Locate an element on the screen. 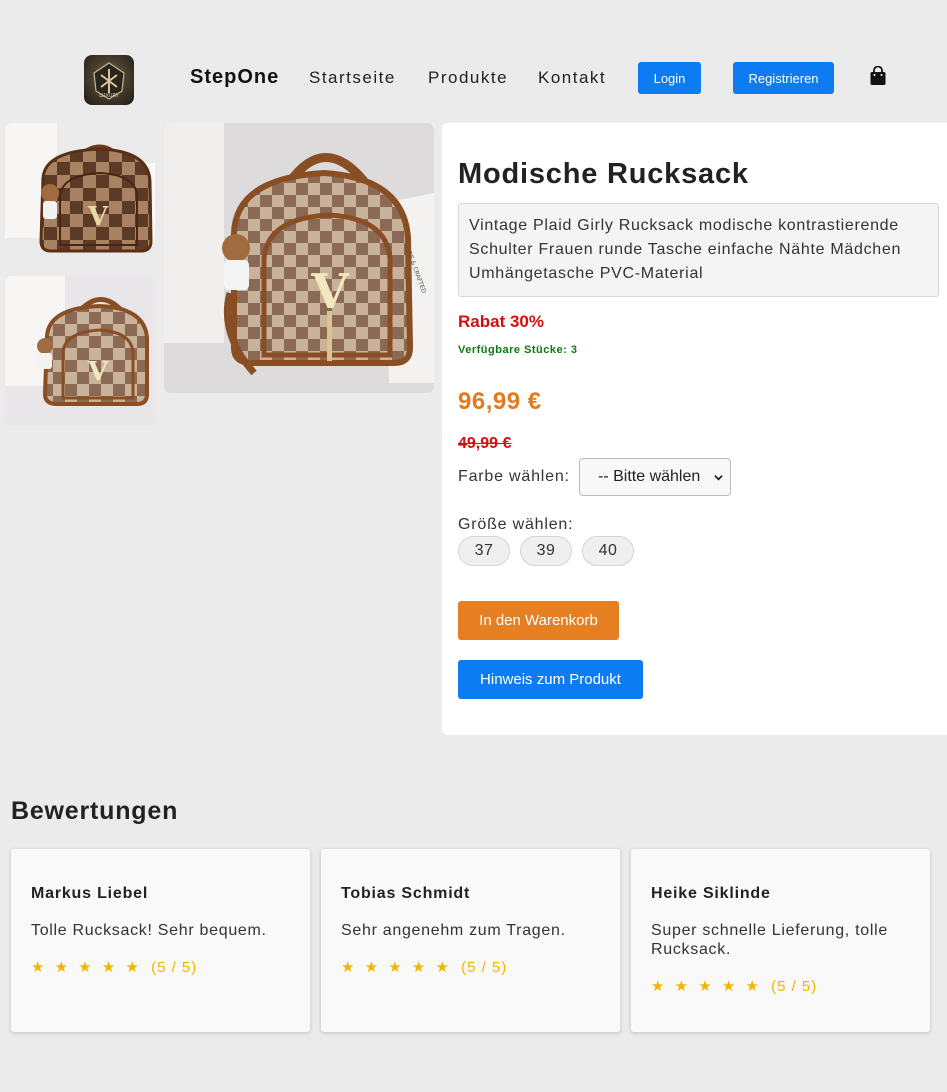  register-button: Registrieren is located at coordinates (783, 78).